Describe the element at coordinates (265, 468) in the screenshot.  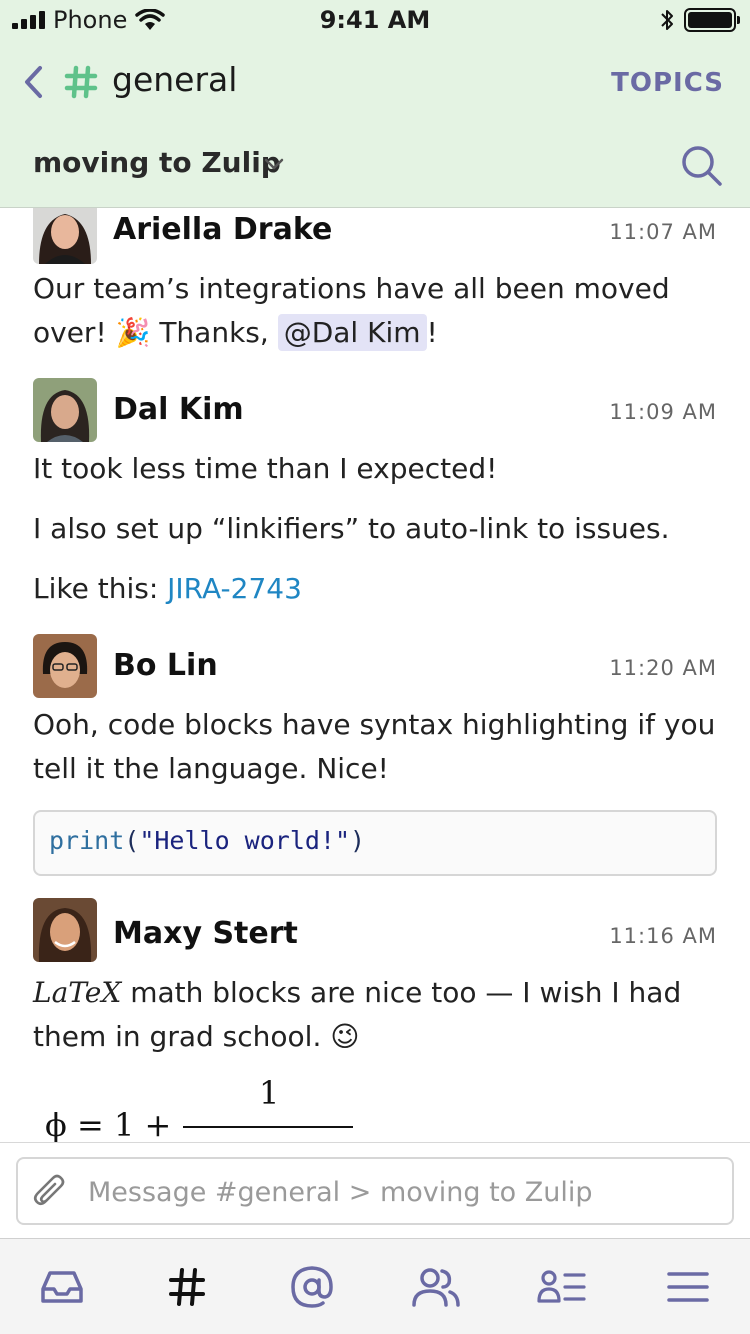
I see `message-text: It took less time than I expected!` at that location.